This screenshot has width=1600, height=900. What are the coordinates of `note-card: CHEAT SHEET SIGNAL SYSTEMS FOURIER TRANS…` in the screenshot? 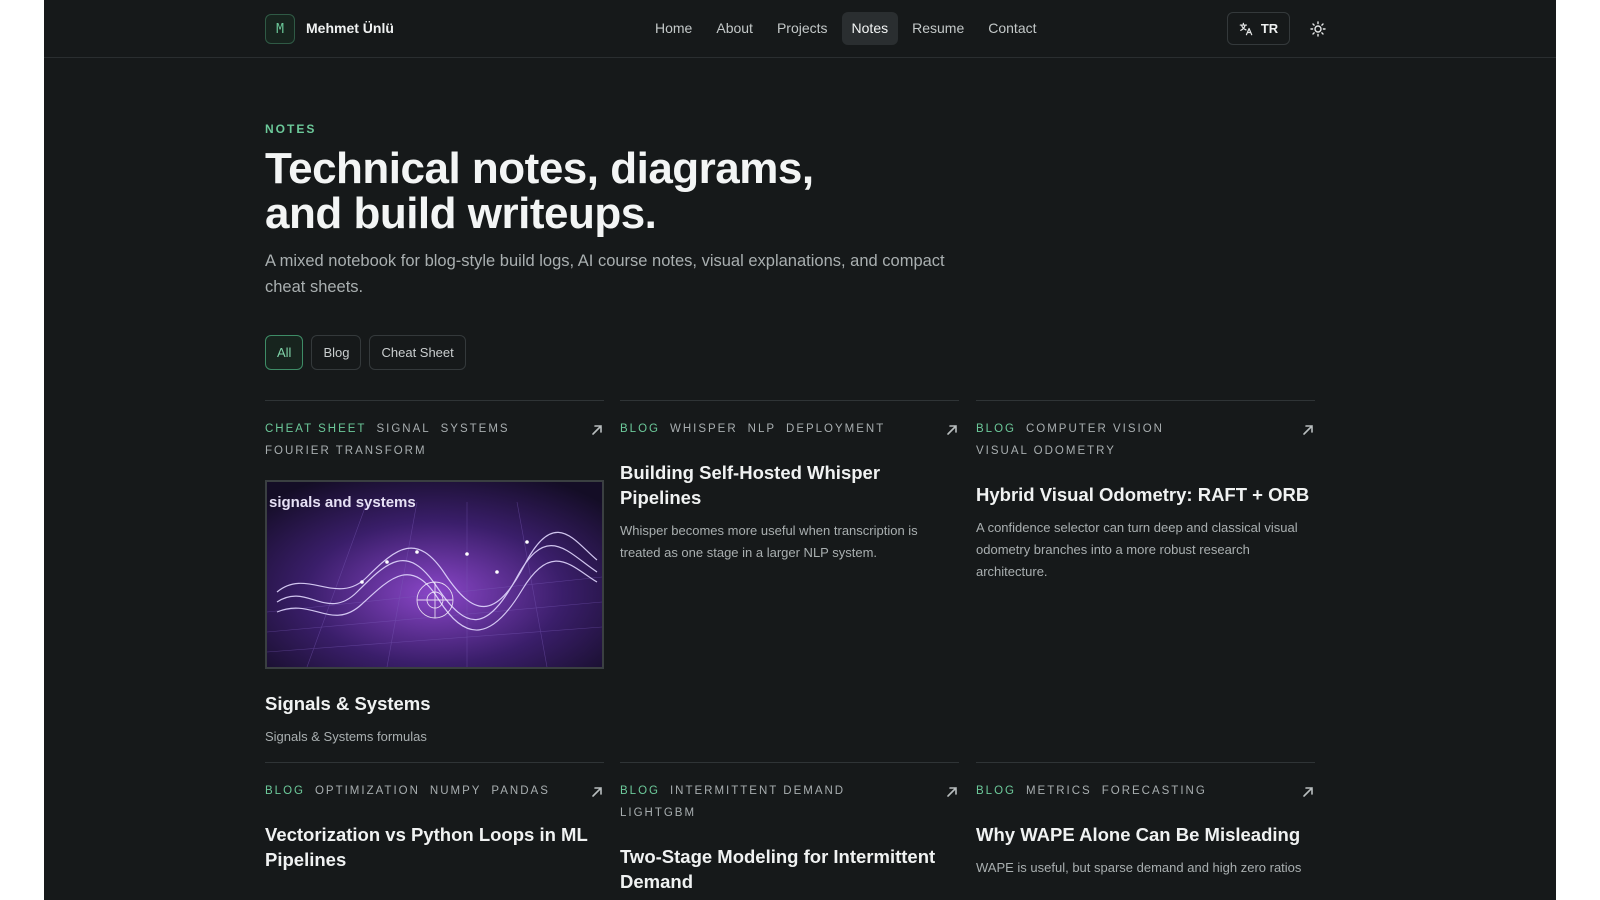 It's located at (434, 574).